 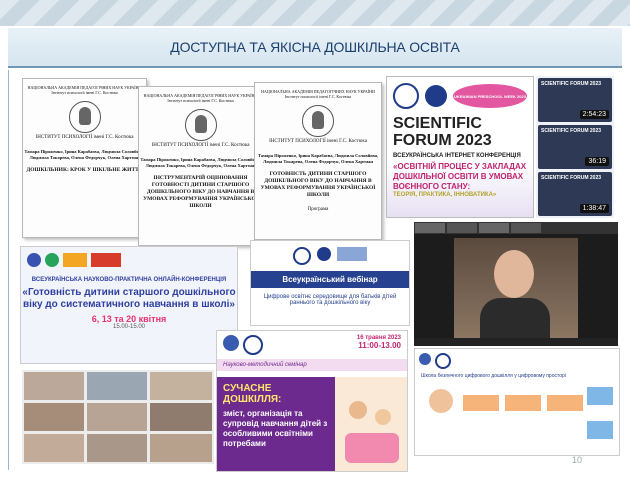 I want to click on webinar-logos, so click(x=330, y=256).